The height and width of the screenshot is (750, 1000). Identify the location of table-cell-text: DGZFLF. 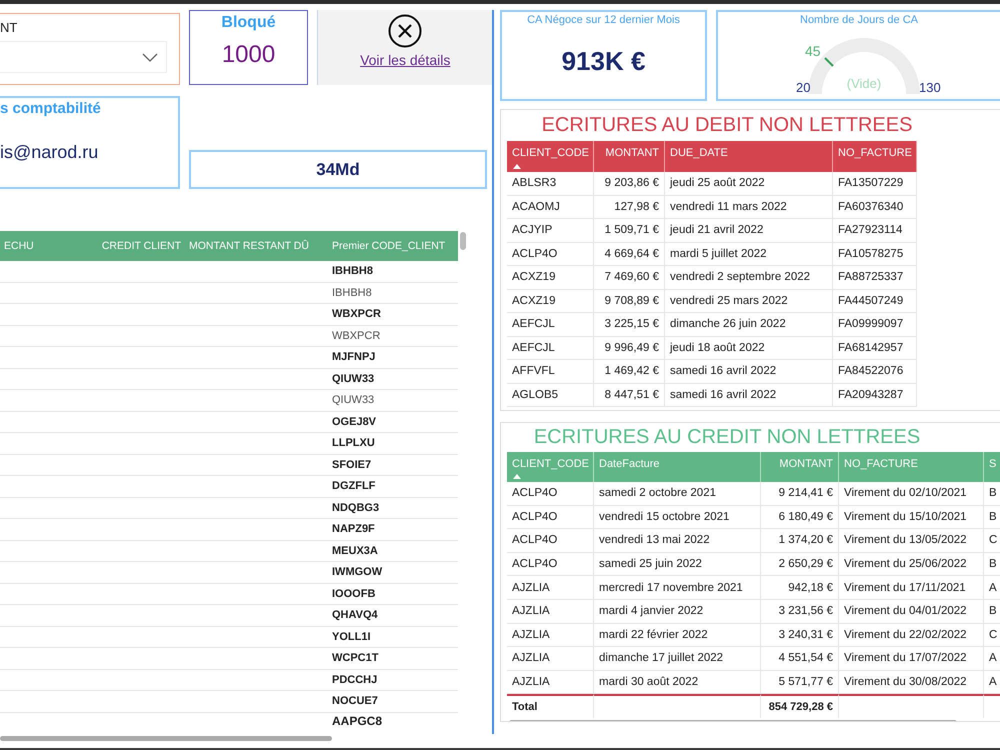
(353, 486).